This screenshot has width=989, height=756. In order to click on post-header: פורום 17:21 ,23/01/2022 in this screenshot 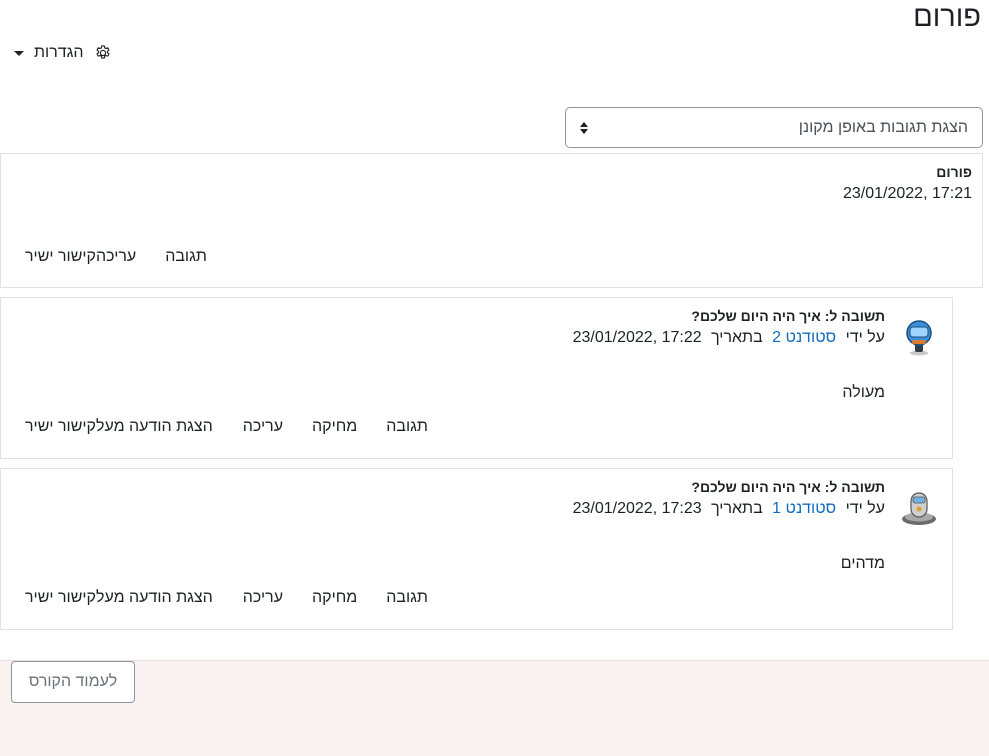, I will do `click(907, 183)`.